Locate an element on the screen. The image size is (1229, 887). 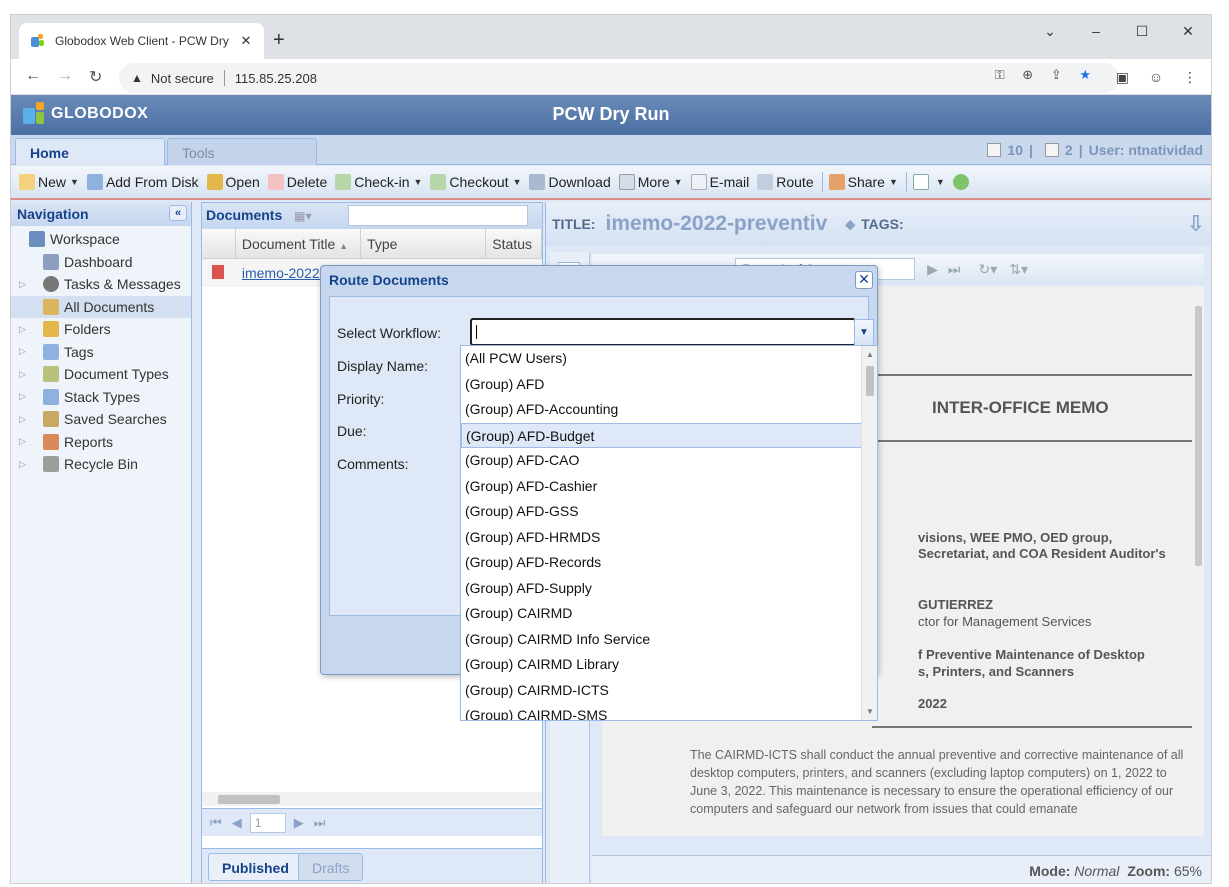
documents-horizontal-scrollbar is located at coordinates (372, 799).